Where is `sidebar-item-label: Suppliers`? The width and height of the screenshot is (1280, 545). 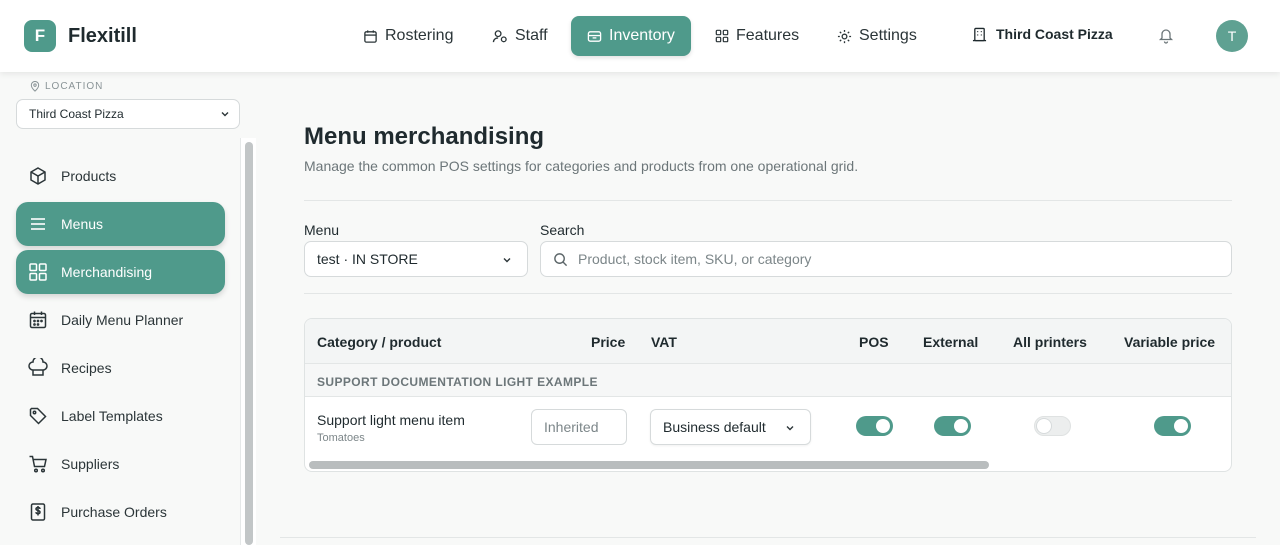 sidebar-item-label: Suppliers is located at coordinates (90, 464).